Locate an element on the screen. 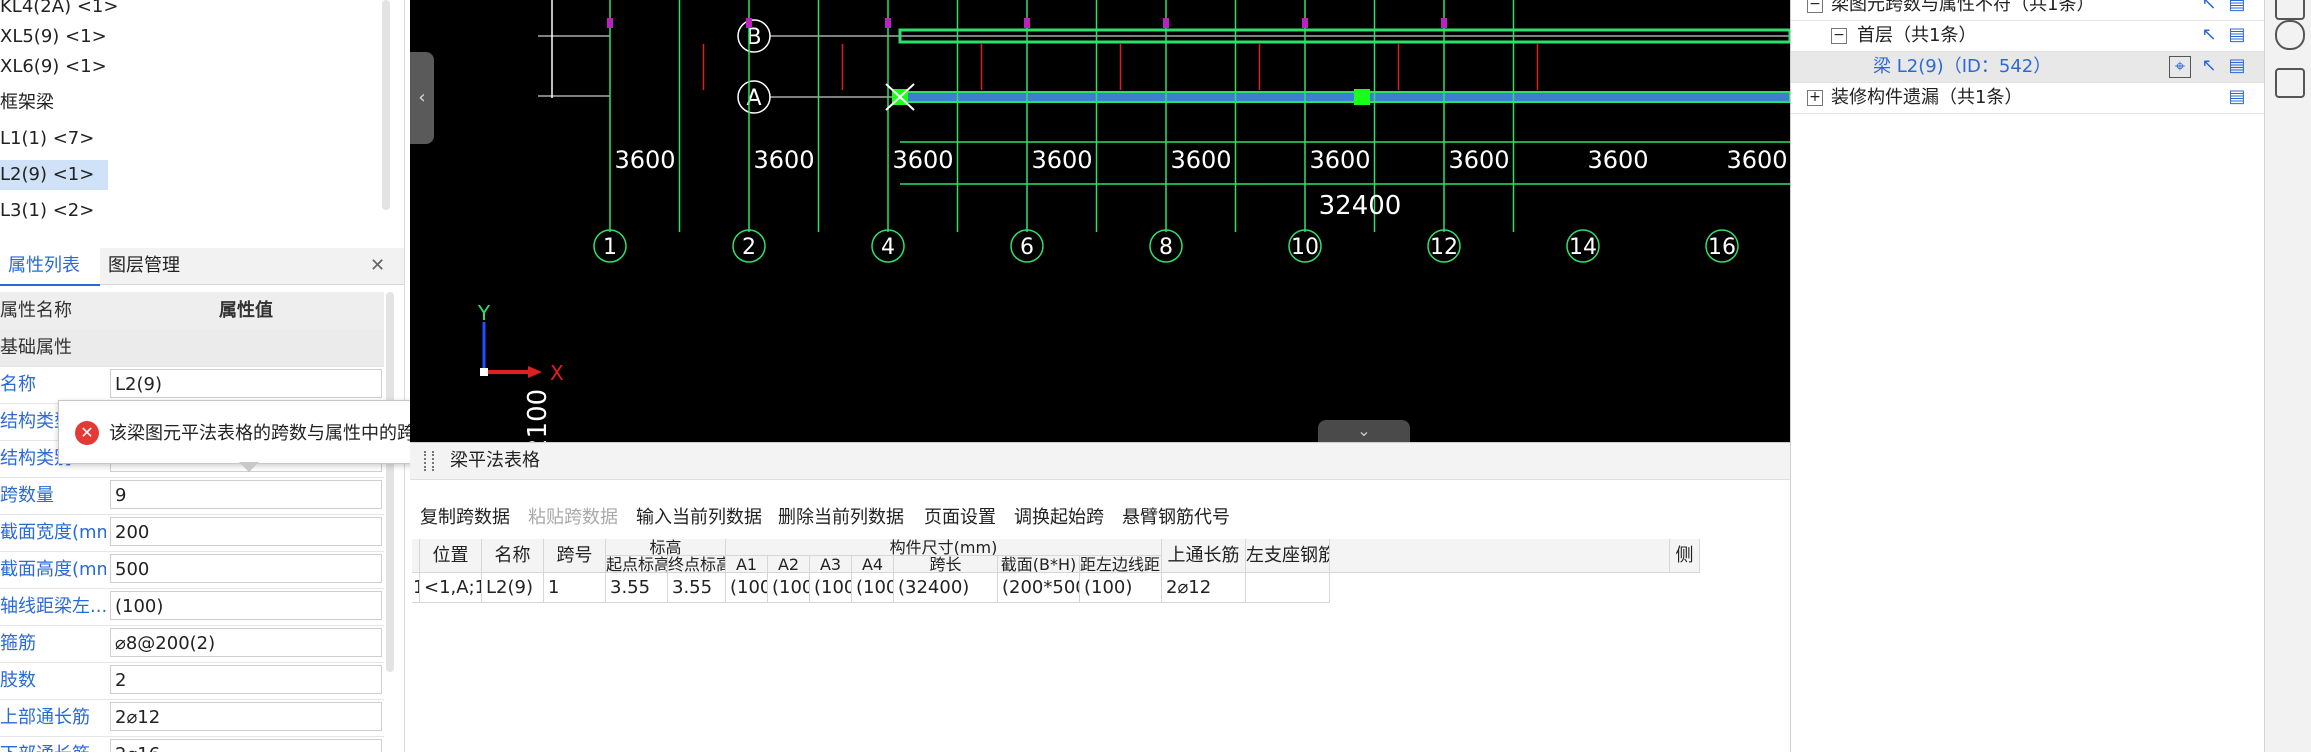 The image size is (2311, 753). tree-group: 框架梁 is located at coordinates (27, 103).